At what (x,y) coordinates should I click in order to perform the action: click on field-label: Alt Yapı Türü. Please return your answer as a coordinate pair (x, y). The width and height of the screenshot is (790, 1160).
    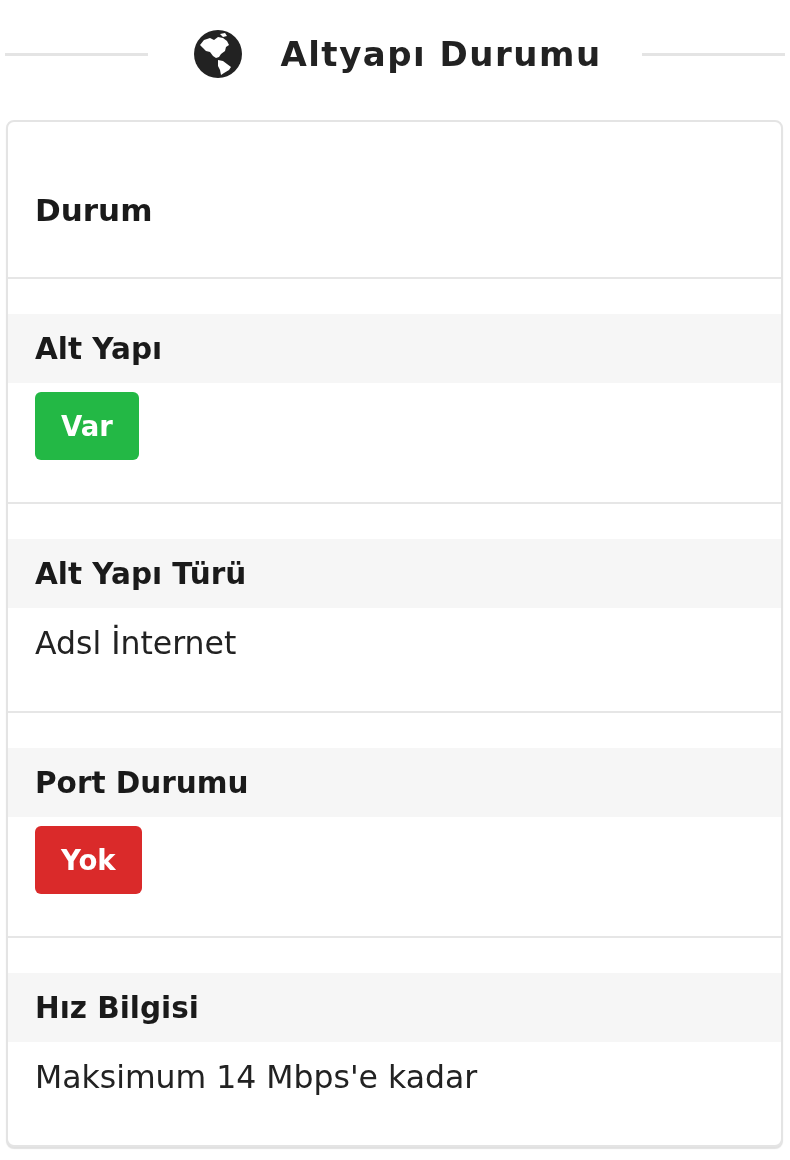
    Looking at the image, I should click on (141, 574).